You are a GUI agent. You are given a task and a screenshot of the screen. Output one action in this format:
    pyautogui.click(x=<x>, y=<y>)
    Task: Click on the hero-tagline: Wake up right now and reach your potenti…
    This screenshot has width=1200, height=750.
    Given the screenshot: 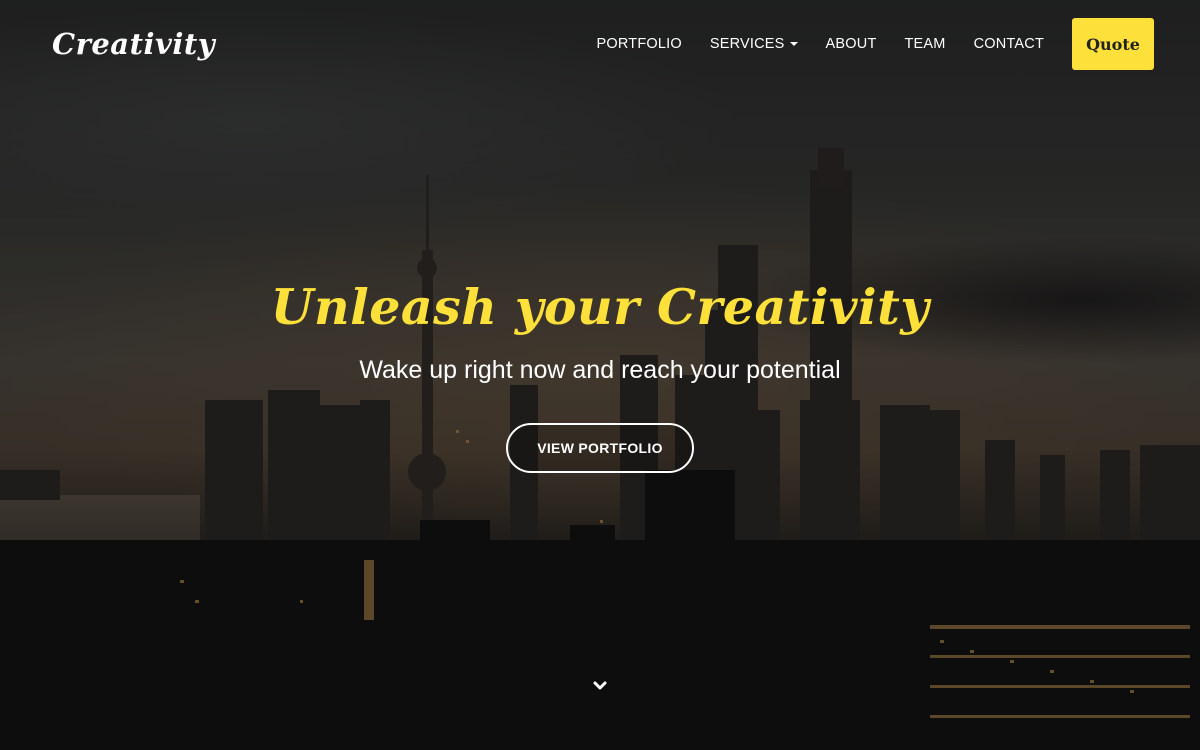 What is the action you would take?
    pyautogui.click(x=600, y=370)
    